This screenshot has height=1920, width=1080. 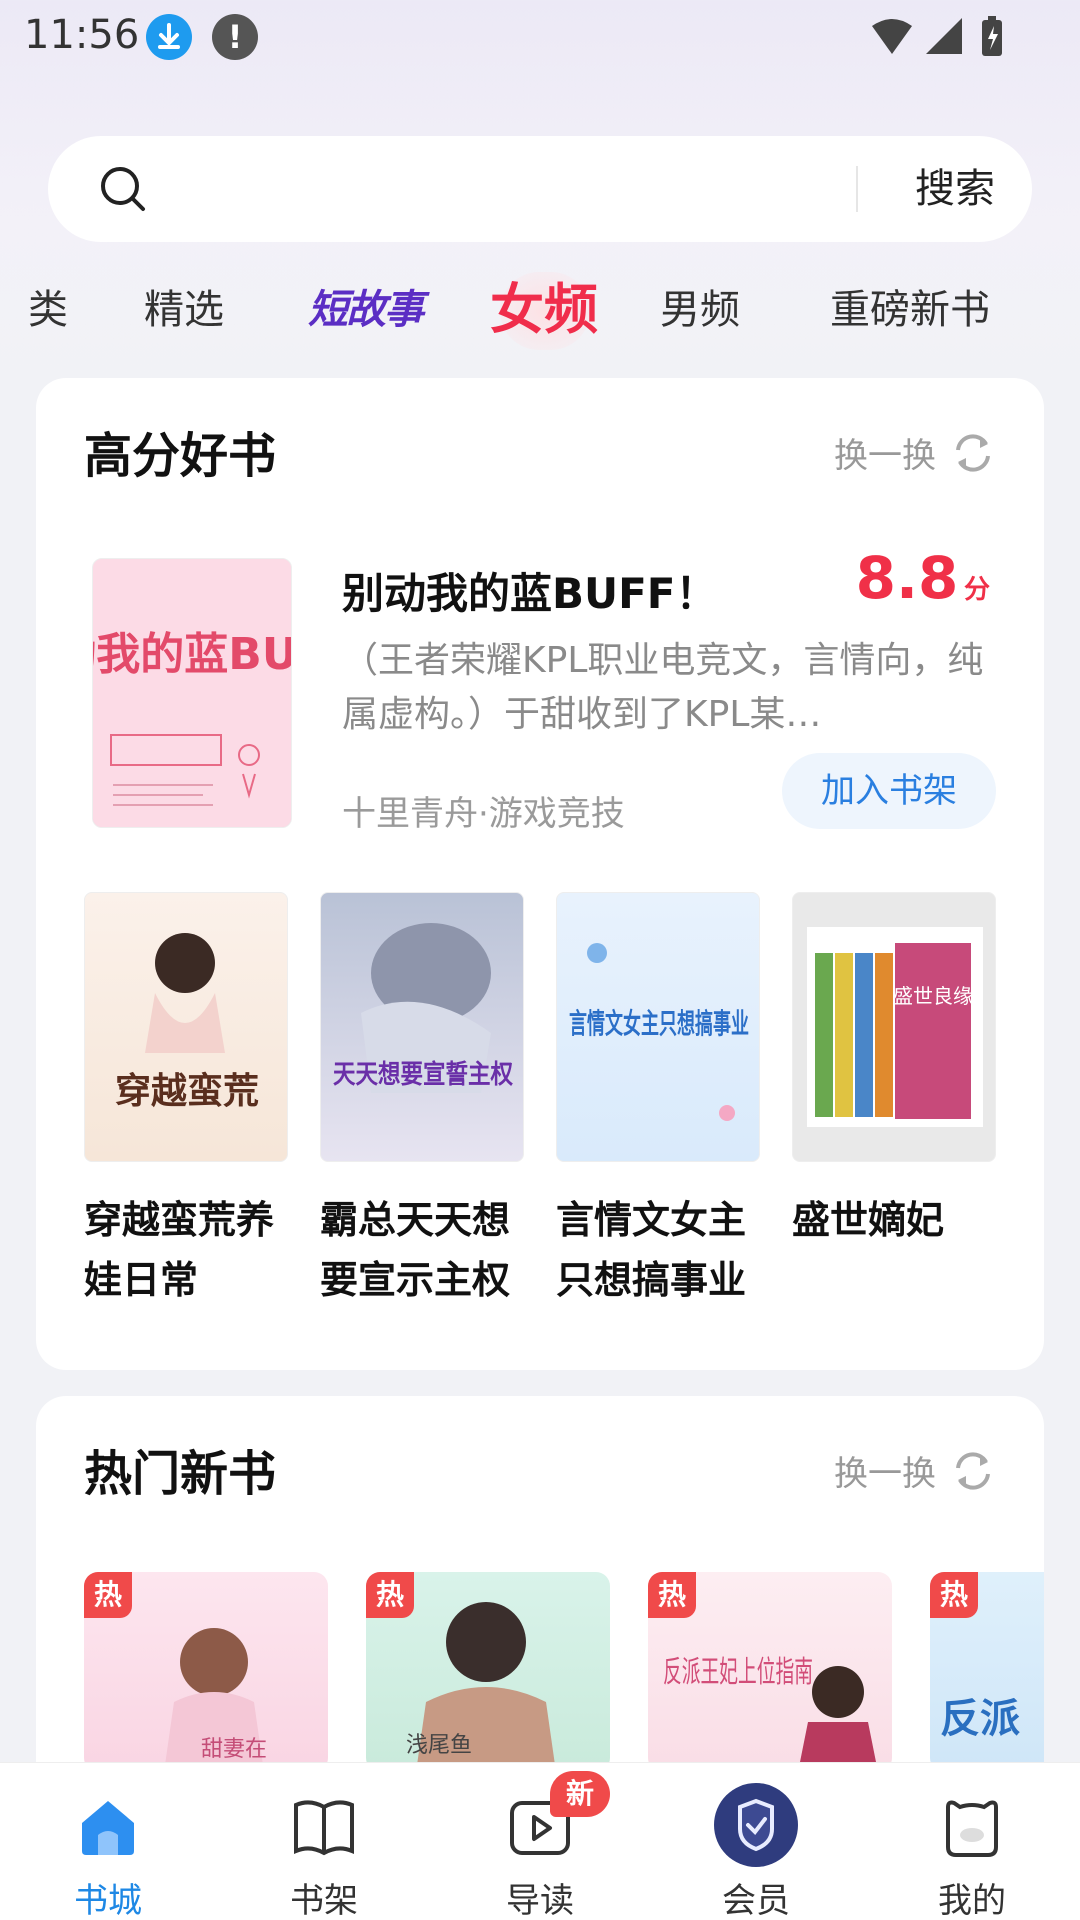 What do you see at coordinates (206, 1672) in the screenshot?
I see `hot-book-cover: 甜妻在 热` at bounding box center [206, 1672].